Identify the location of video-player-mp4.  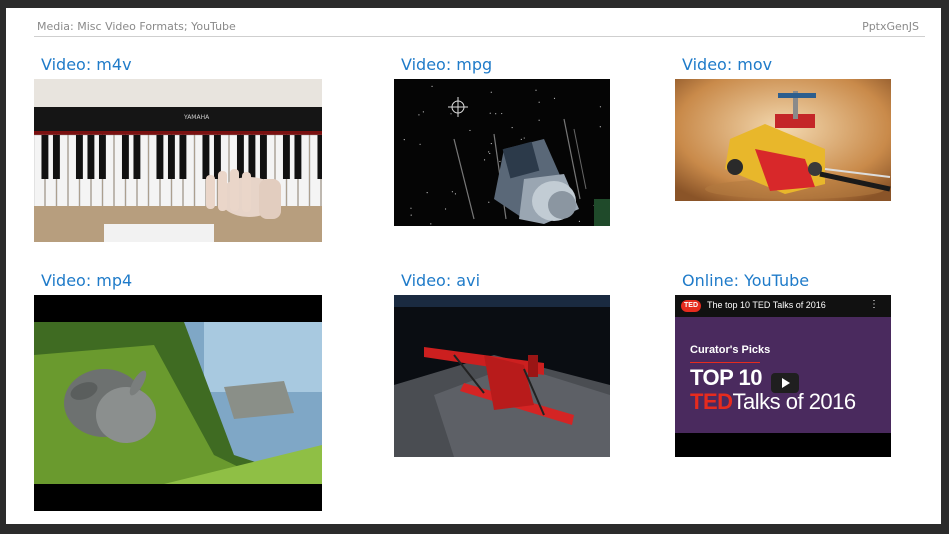
(178, 403).